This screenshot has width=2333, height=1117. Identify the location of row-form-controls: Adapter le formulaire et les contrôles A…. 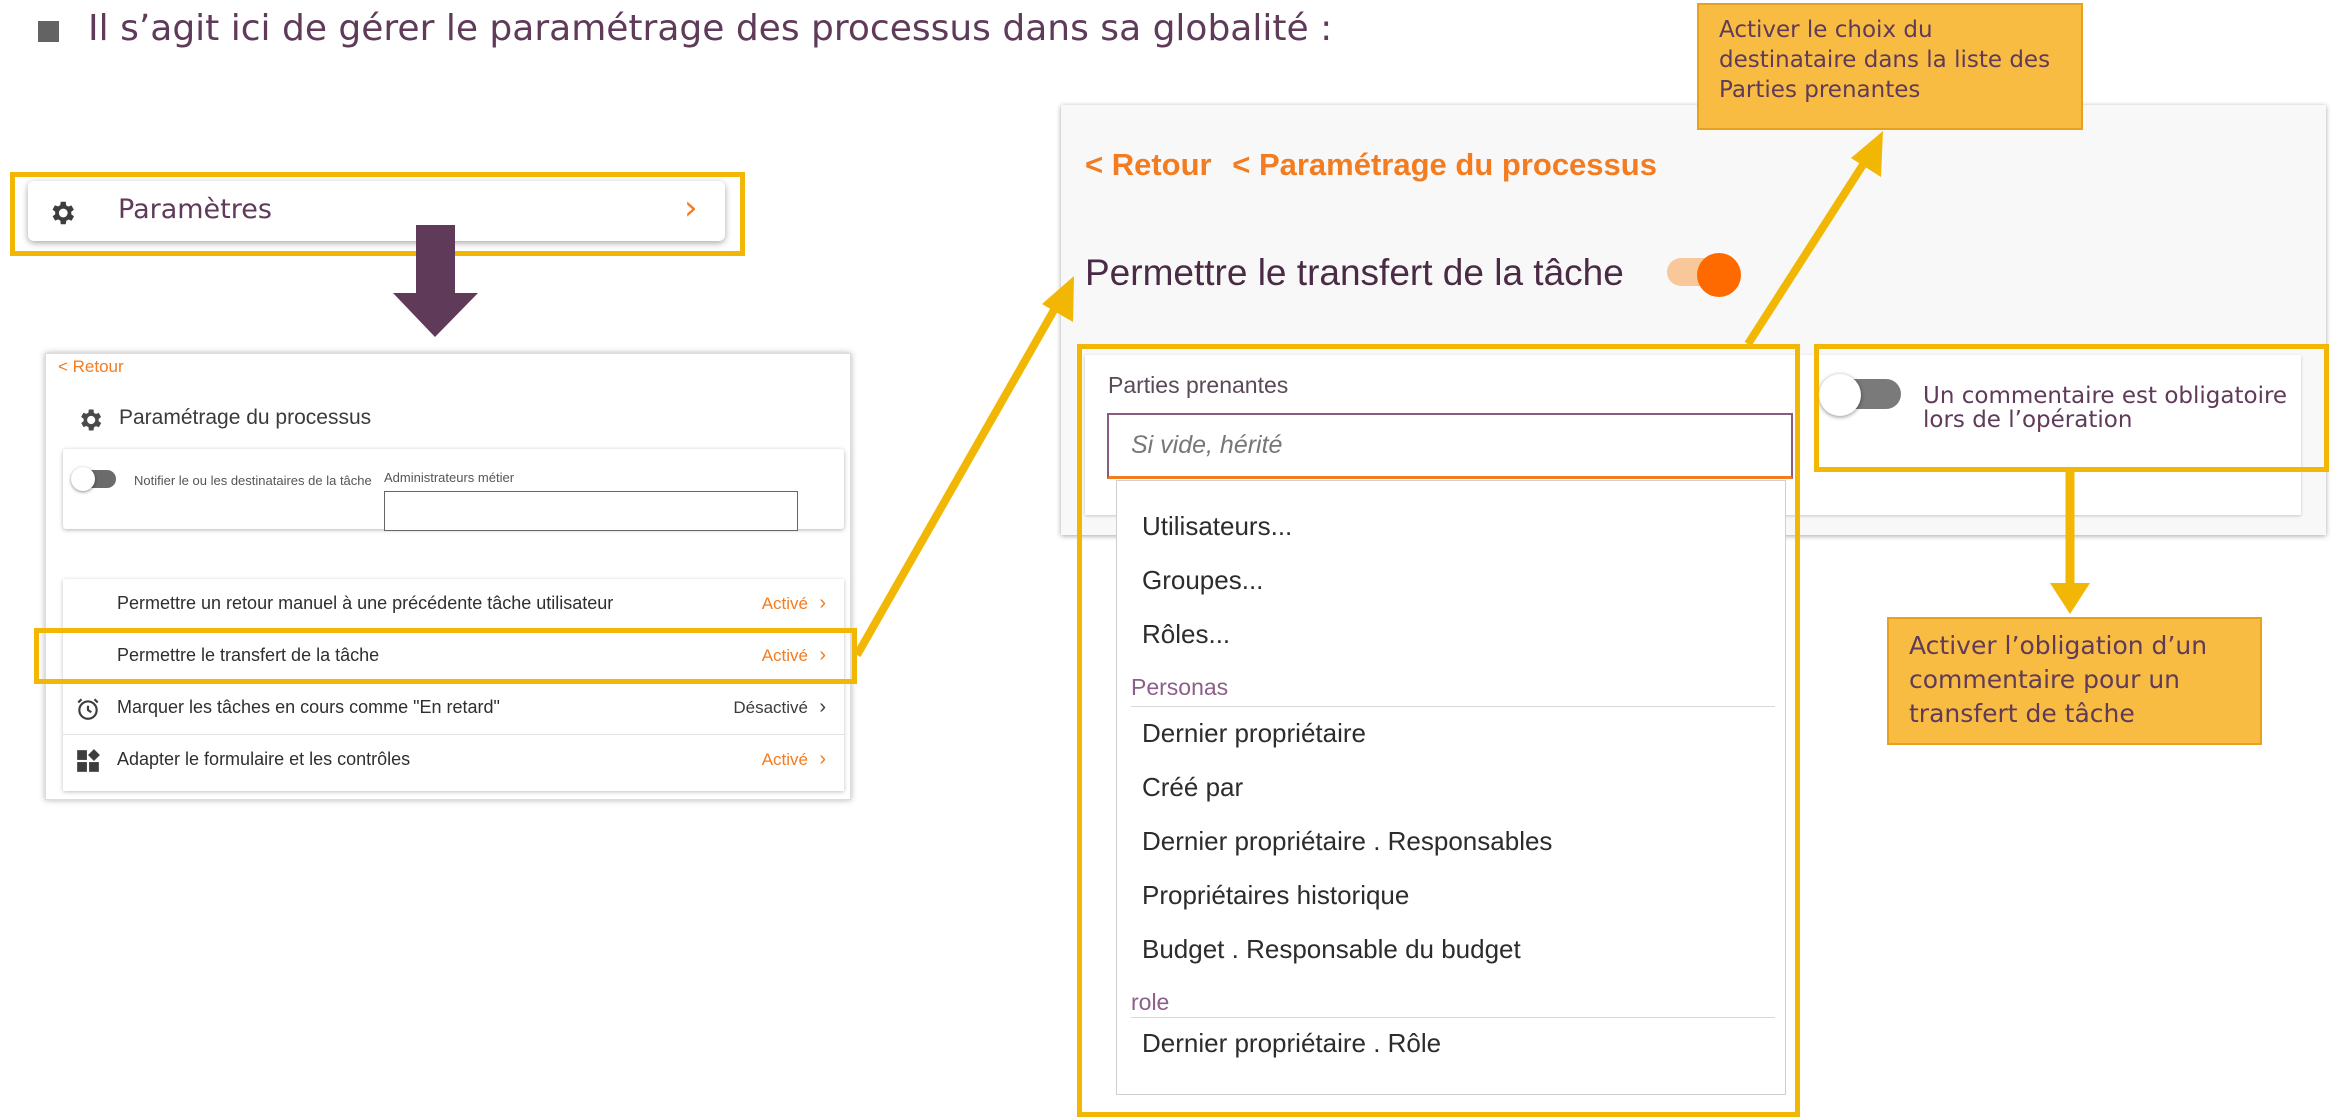
(453, 761).